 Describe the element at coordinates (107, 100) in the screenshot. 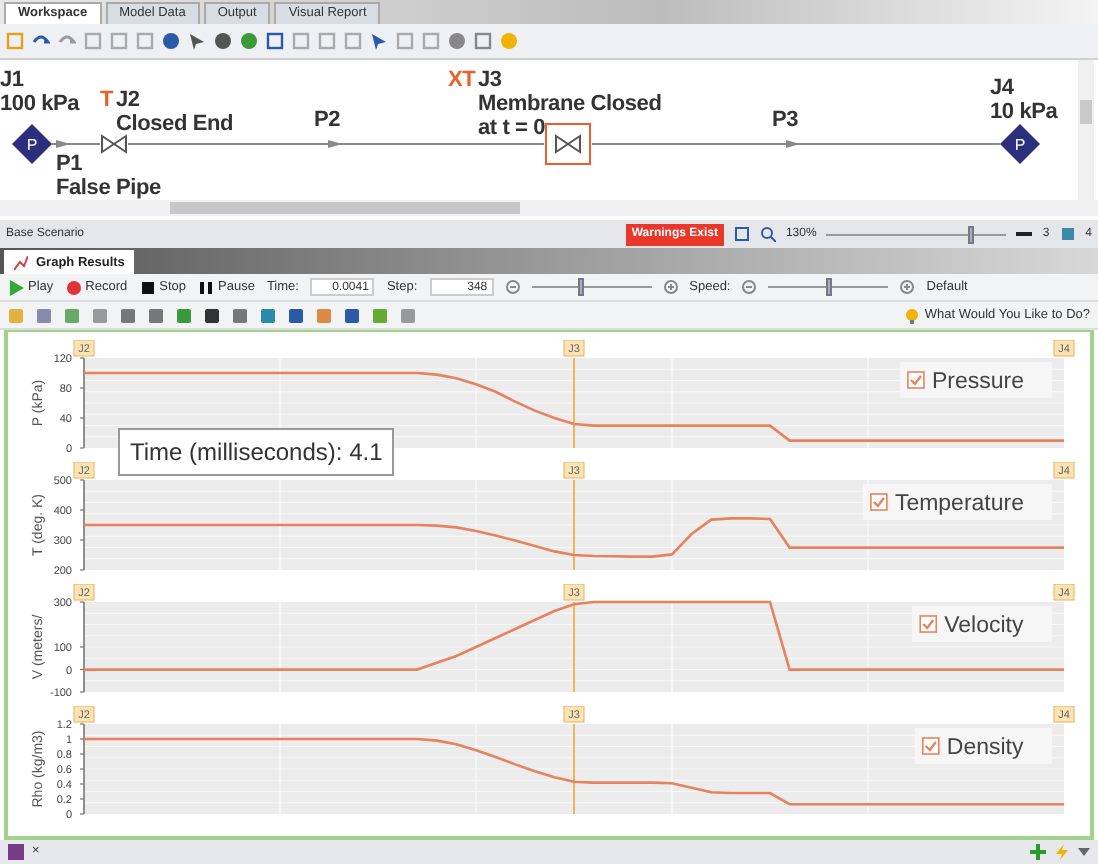

I see `junction-type-marker: T` at that location.